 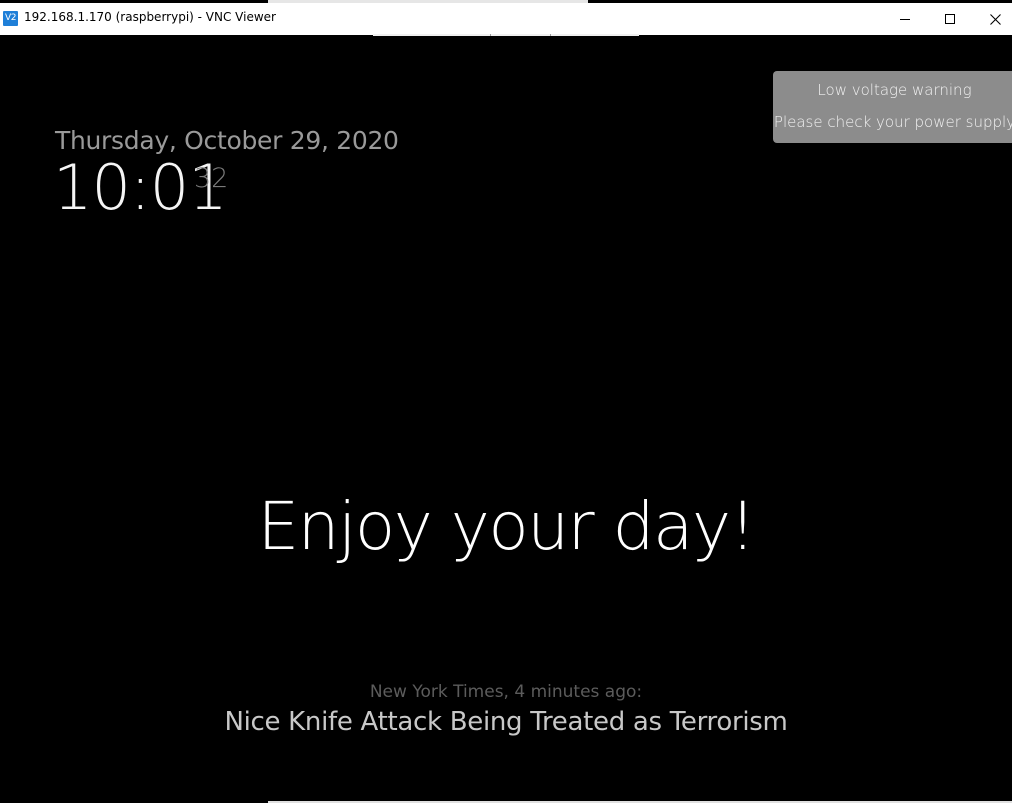 I want to click on compliment-text: Enjoy your day!, so click(x=506, y=526).